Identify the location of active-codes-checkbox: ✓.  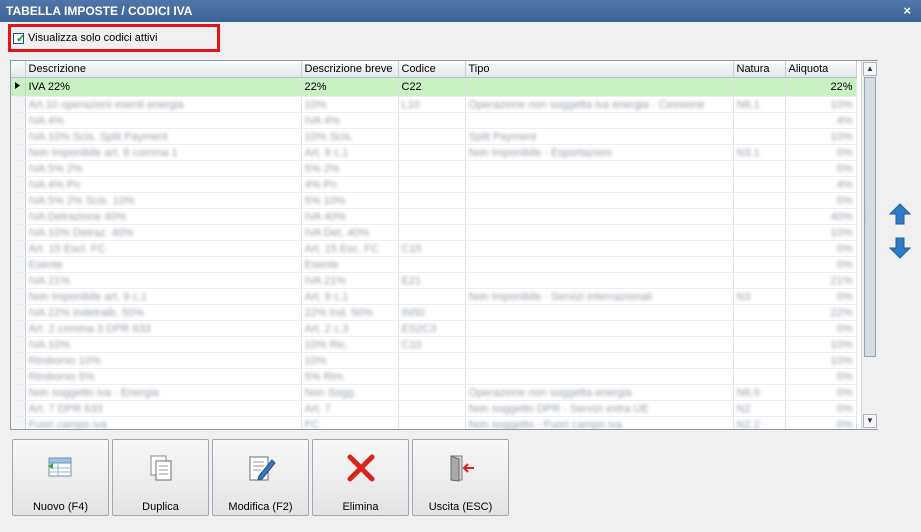
(19, 39).